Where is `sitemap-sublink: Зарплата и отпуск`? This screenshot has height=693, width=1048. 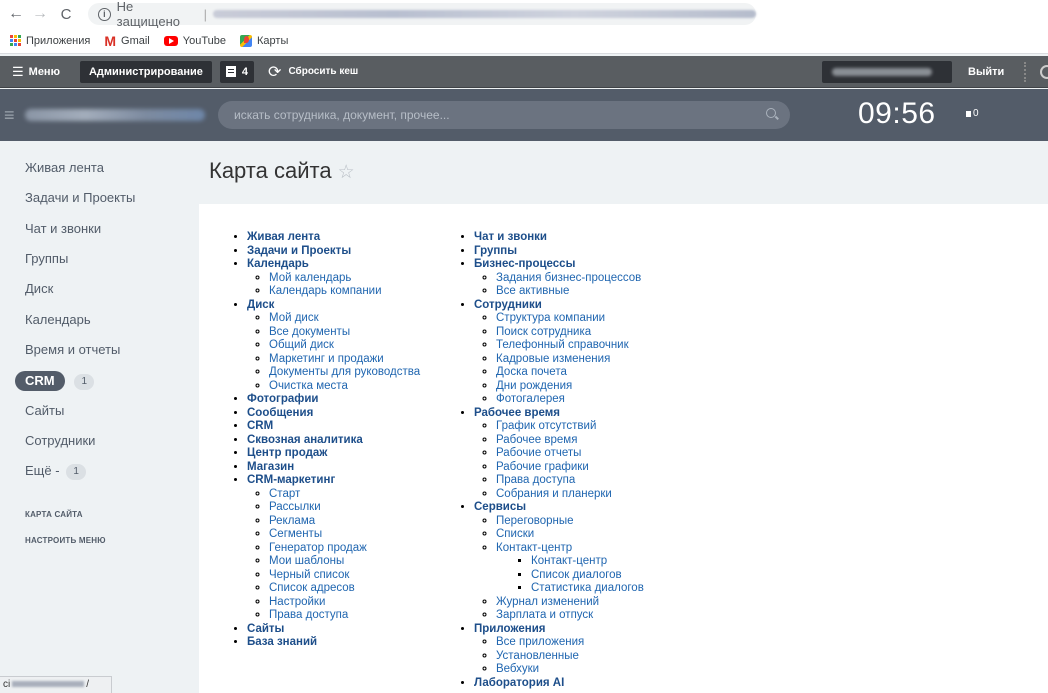
sitemap-sublink: Зарплата и отпуск is located at coordinates (544, 615).